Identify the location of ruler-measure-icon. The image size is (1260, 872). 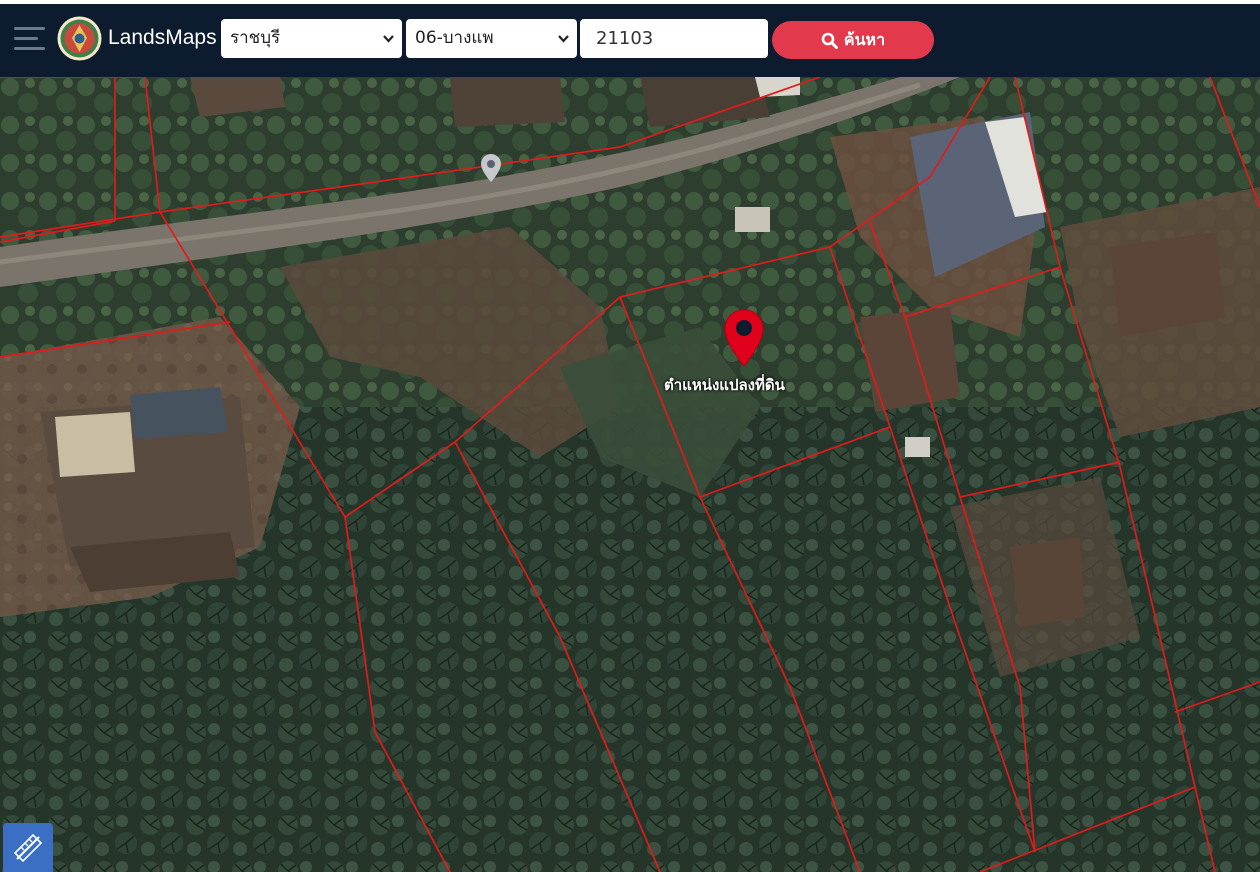
(28, 847).